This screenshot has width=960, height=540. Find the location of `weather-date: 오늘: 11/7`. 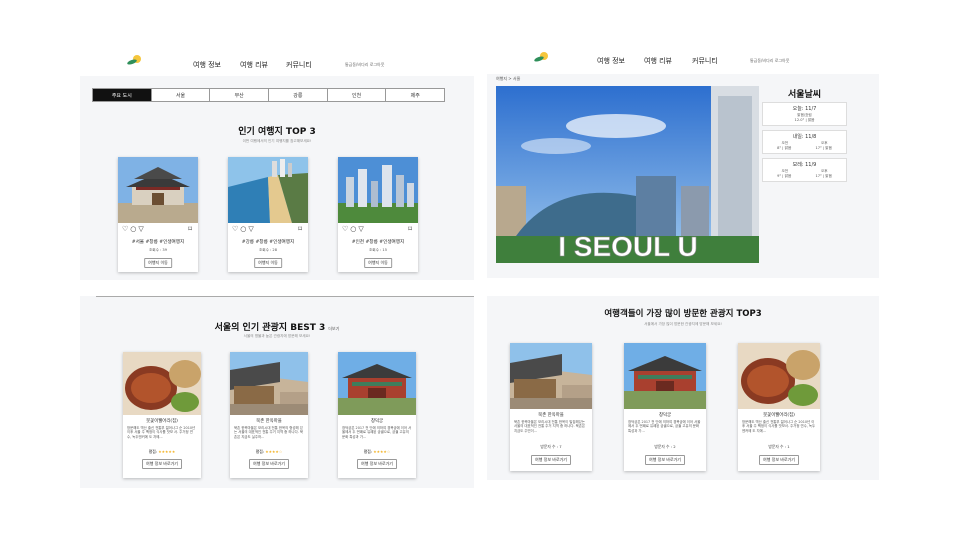

weather-date: 오늘: 11/7 is located at coordinates (804, 109).